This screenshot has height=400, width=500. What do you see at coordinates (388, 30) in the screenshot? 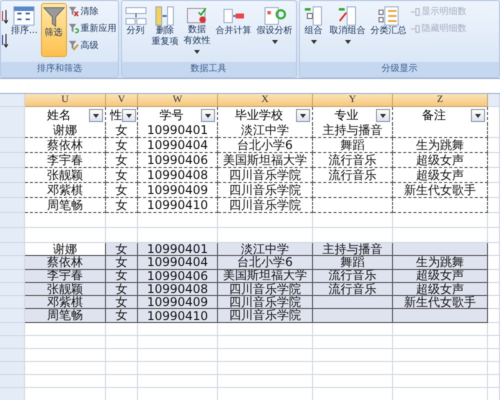
I see `ribbon-button: 分类汇总` at bounding box center [388, 30].